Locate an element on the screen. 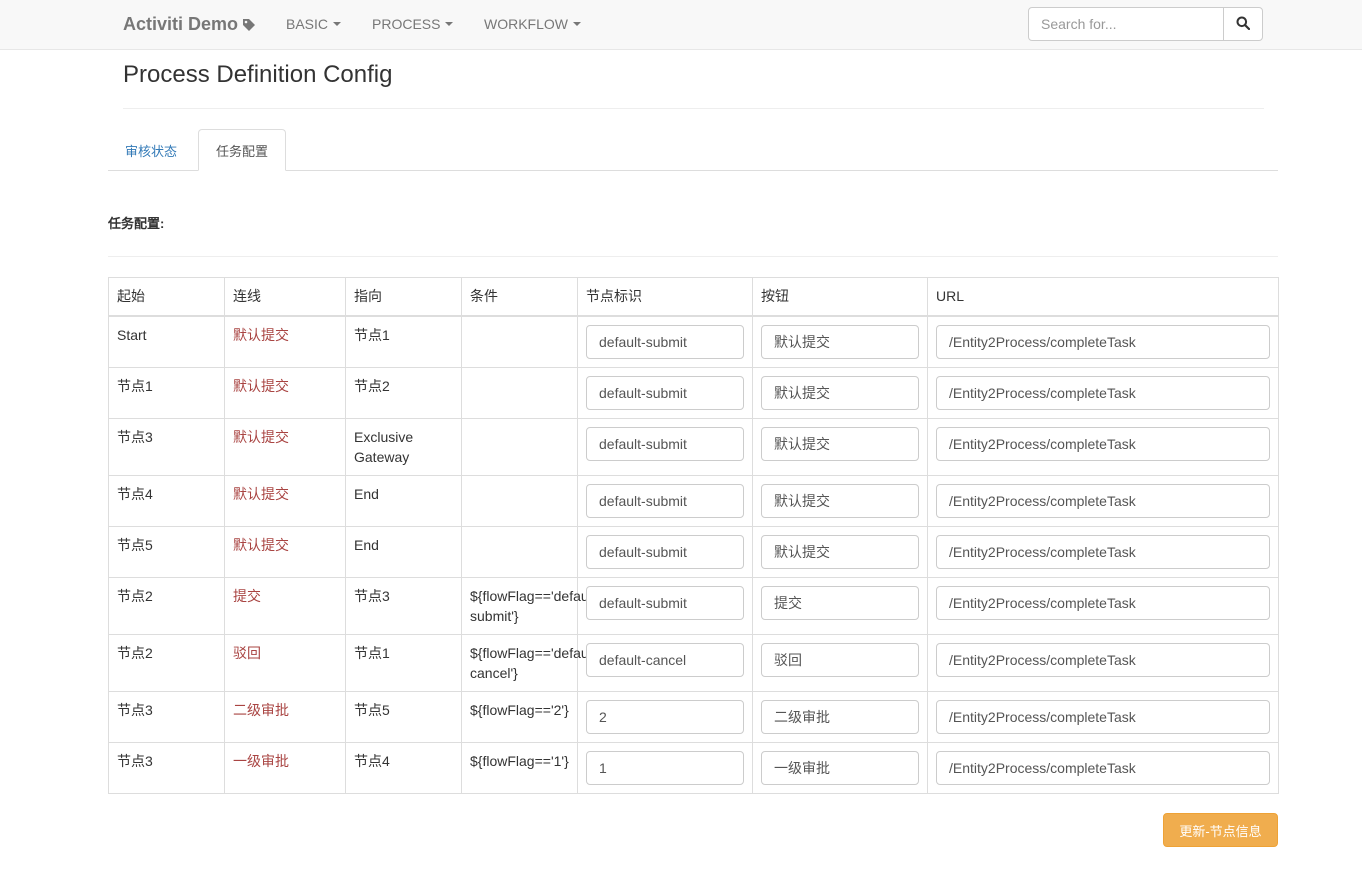 The width and height of the screenshot is (1362, 881). update-node-button: 更新-节点信息 is located at coordinates (1220, 830).